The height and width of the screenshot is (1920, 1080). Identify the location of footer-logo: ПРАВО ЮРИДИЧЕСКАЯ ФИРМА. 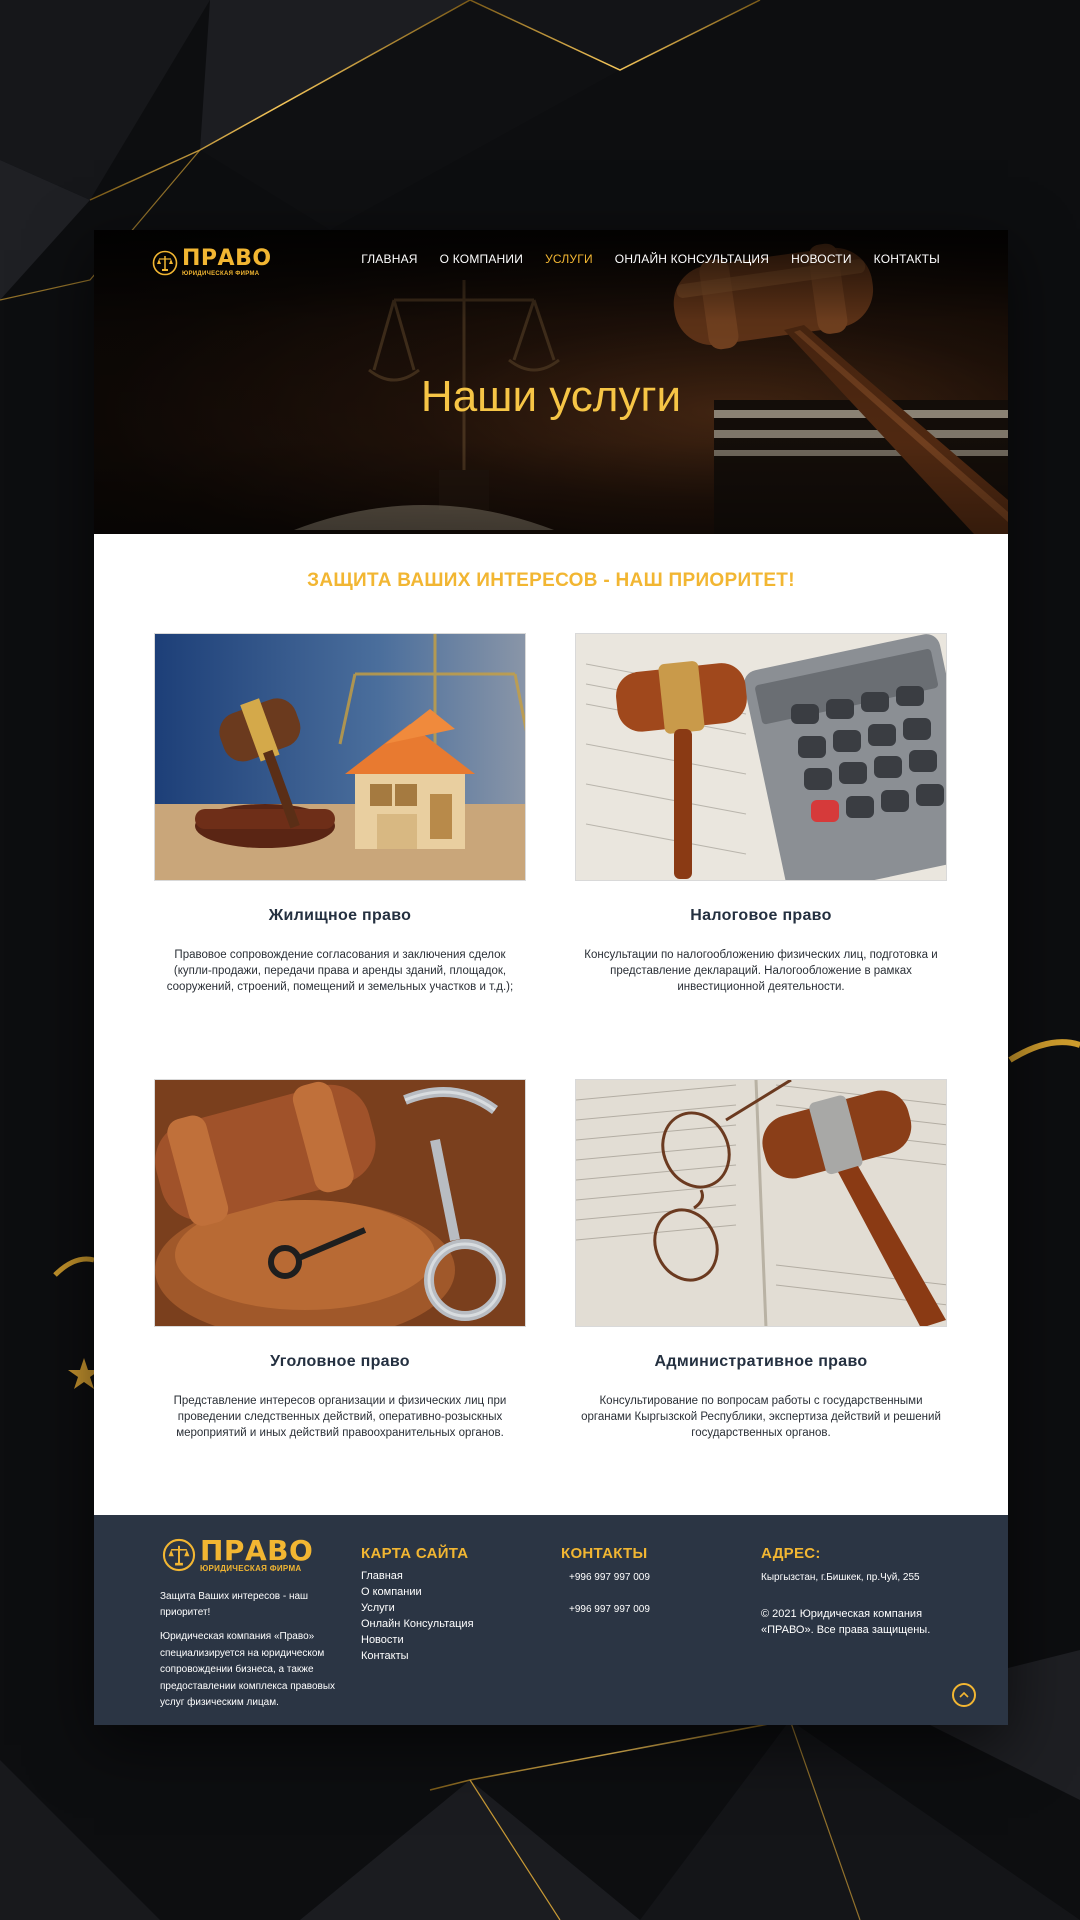
(256, 1555).